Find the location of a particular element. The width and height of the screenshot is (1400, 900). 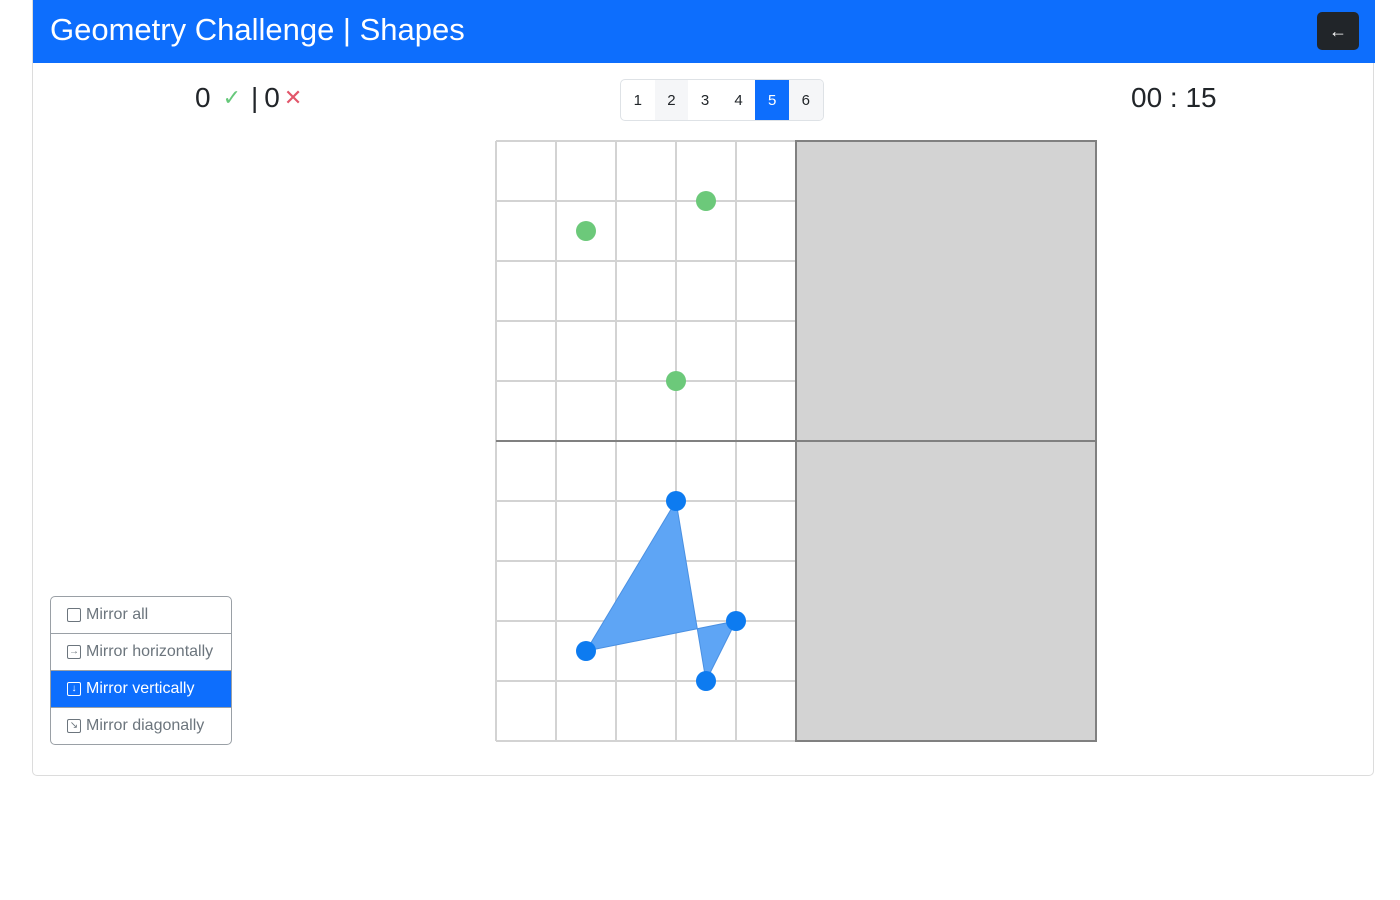

page-6-button: 6 is located at coordinates (805, 100).